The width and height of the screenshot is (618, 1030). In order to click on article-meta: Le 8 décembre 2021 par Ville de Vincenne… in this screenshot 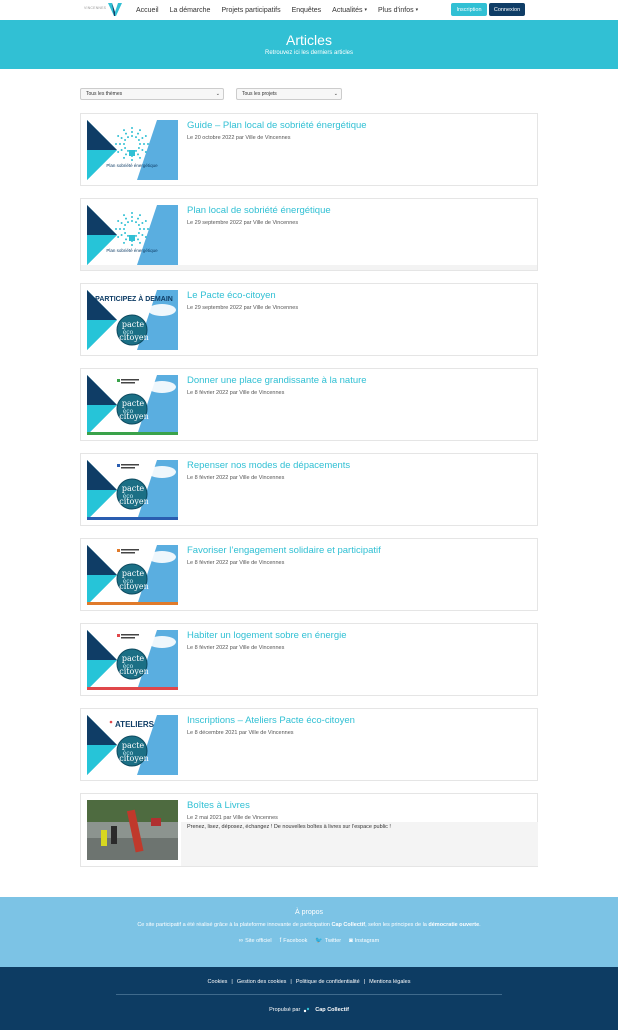, I will do `click(240, 733)`.